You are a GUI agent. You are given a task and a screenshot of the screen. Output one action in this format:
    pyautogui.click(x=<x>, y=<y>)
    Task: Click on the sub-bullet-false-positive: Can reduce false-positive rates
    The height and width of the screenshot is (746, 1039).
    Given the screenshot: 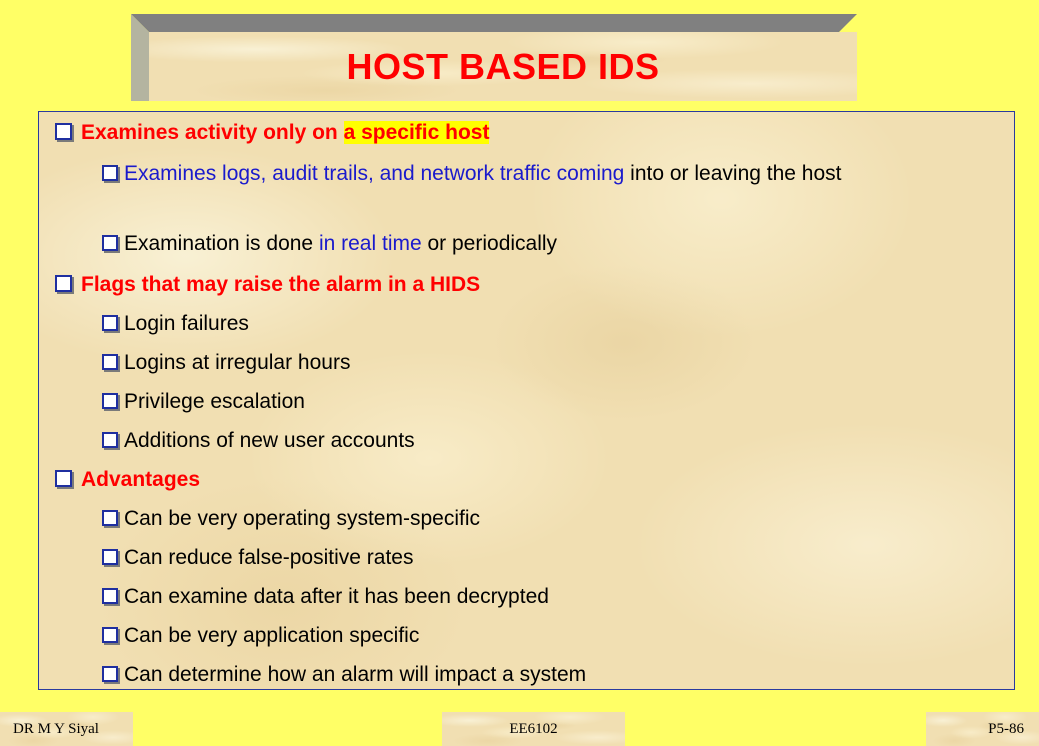 What is the action you would take?
    pyautogui.click(x=257, y=558)
    